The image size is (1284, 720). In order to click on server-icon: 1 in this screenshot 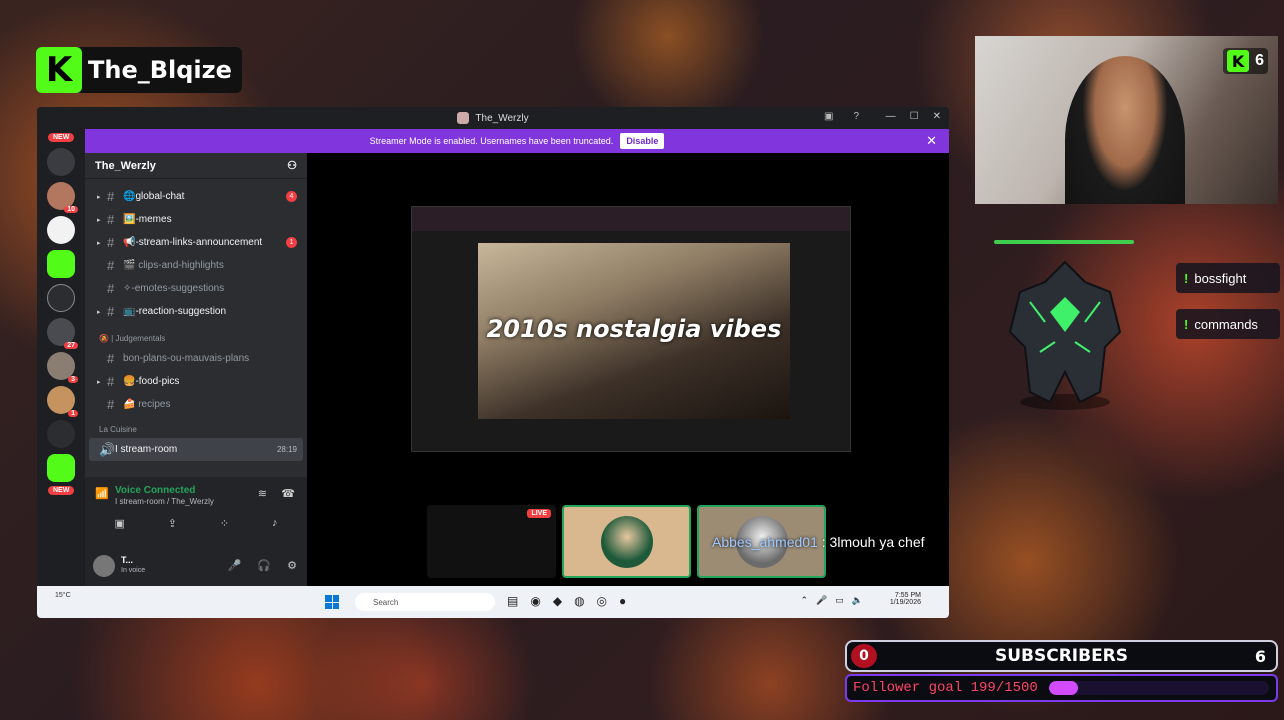, I will do `click(62, 401)`.